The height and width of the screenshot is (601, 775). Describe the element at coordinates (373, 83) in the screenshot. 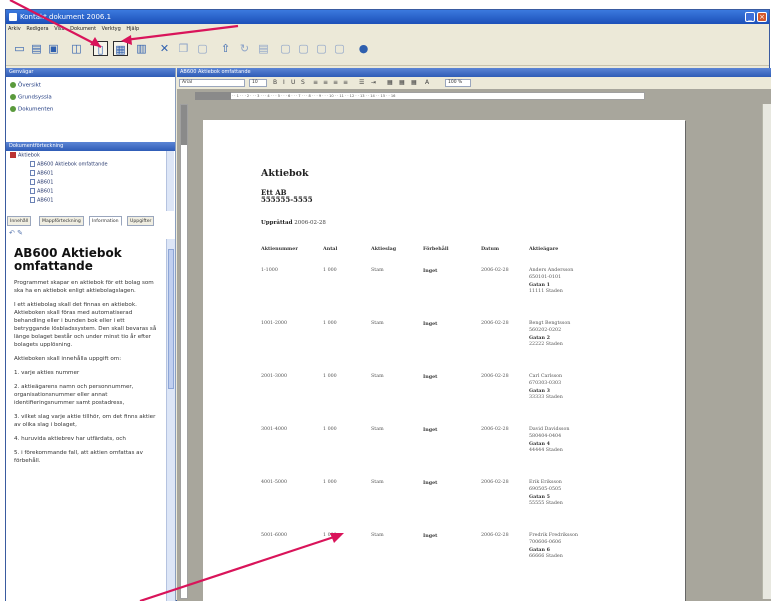

I see `indent-icon: ⇥` at that location.